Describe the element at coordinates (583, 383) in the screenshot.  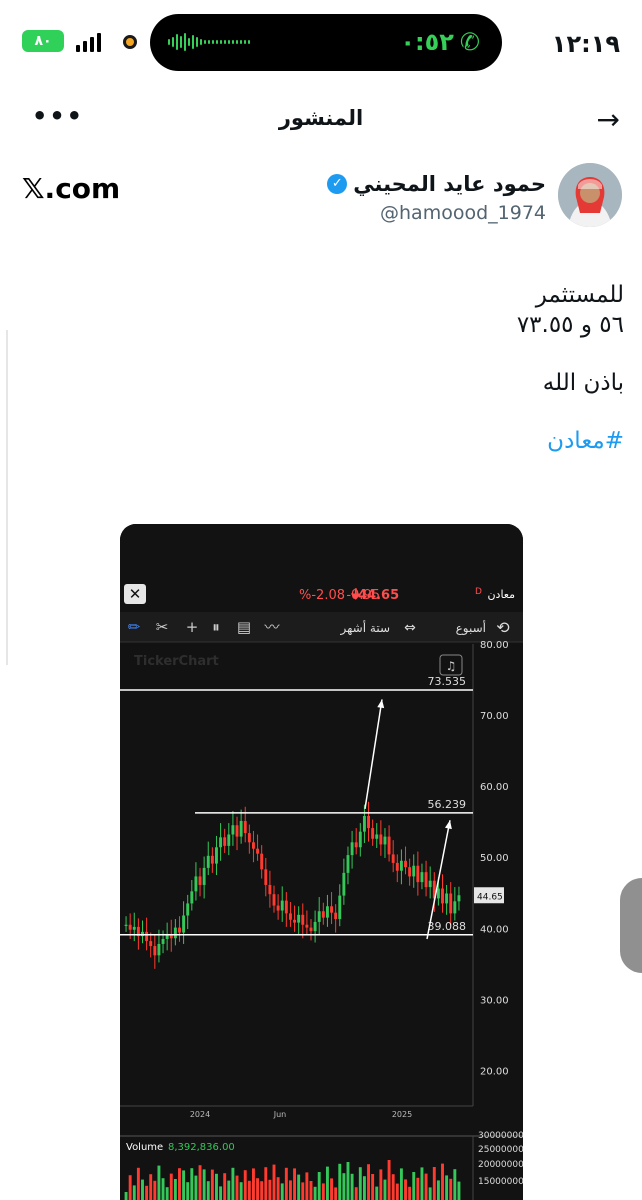
I see `post-line: باذن الله` at that location.